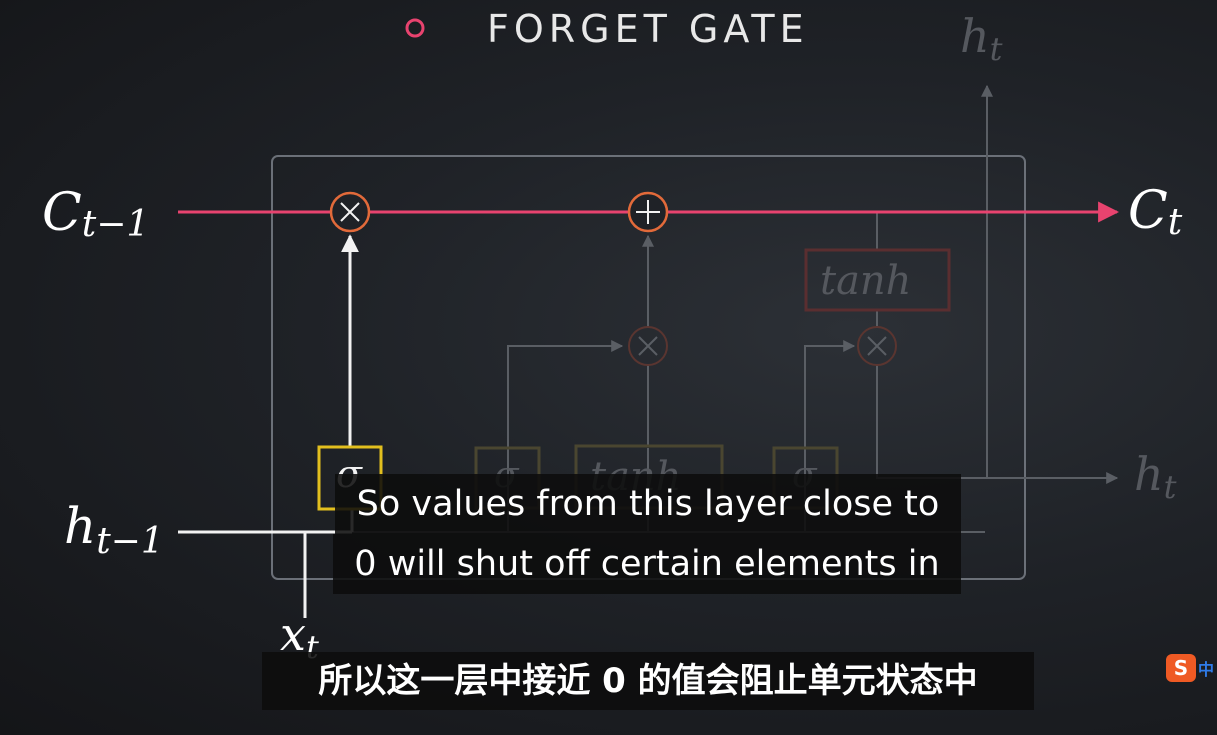 The height and width of the screenshot is (735, 1217). I want to click on forget-multiply-icon, so click(350, 212).